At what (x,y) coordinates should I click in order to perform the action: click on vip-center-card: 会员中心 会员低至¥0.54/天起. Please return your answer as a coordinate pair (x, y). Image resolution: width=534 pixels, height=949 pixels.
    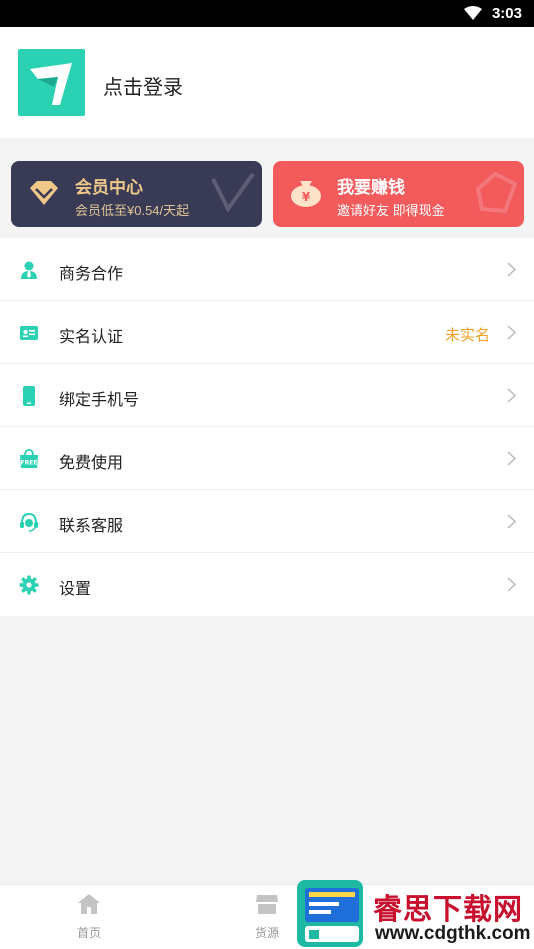
    Looking at the image, I should click on (136, 194).